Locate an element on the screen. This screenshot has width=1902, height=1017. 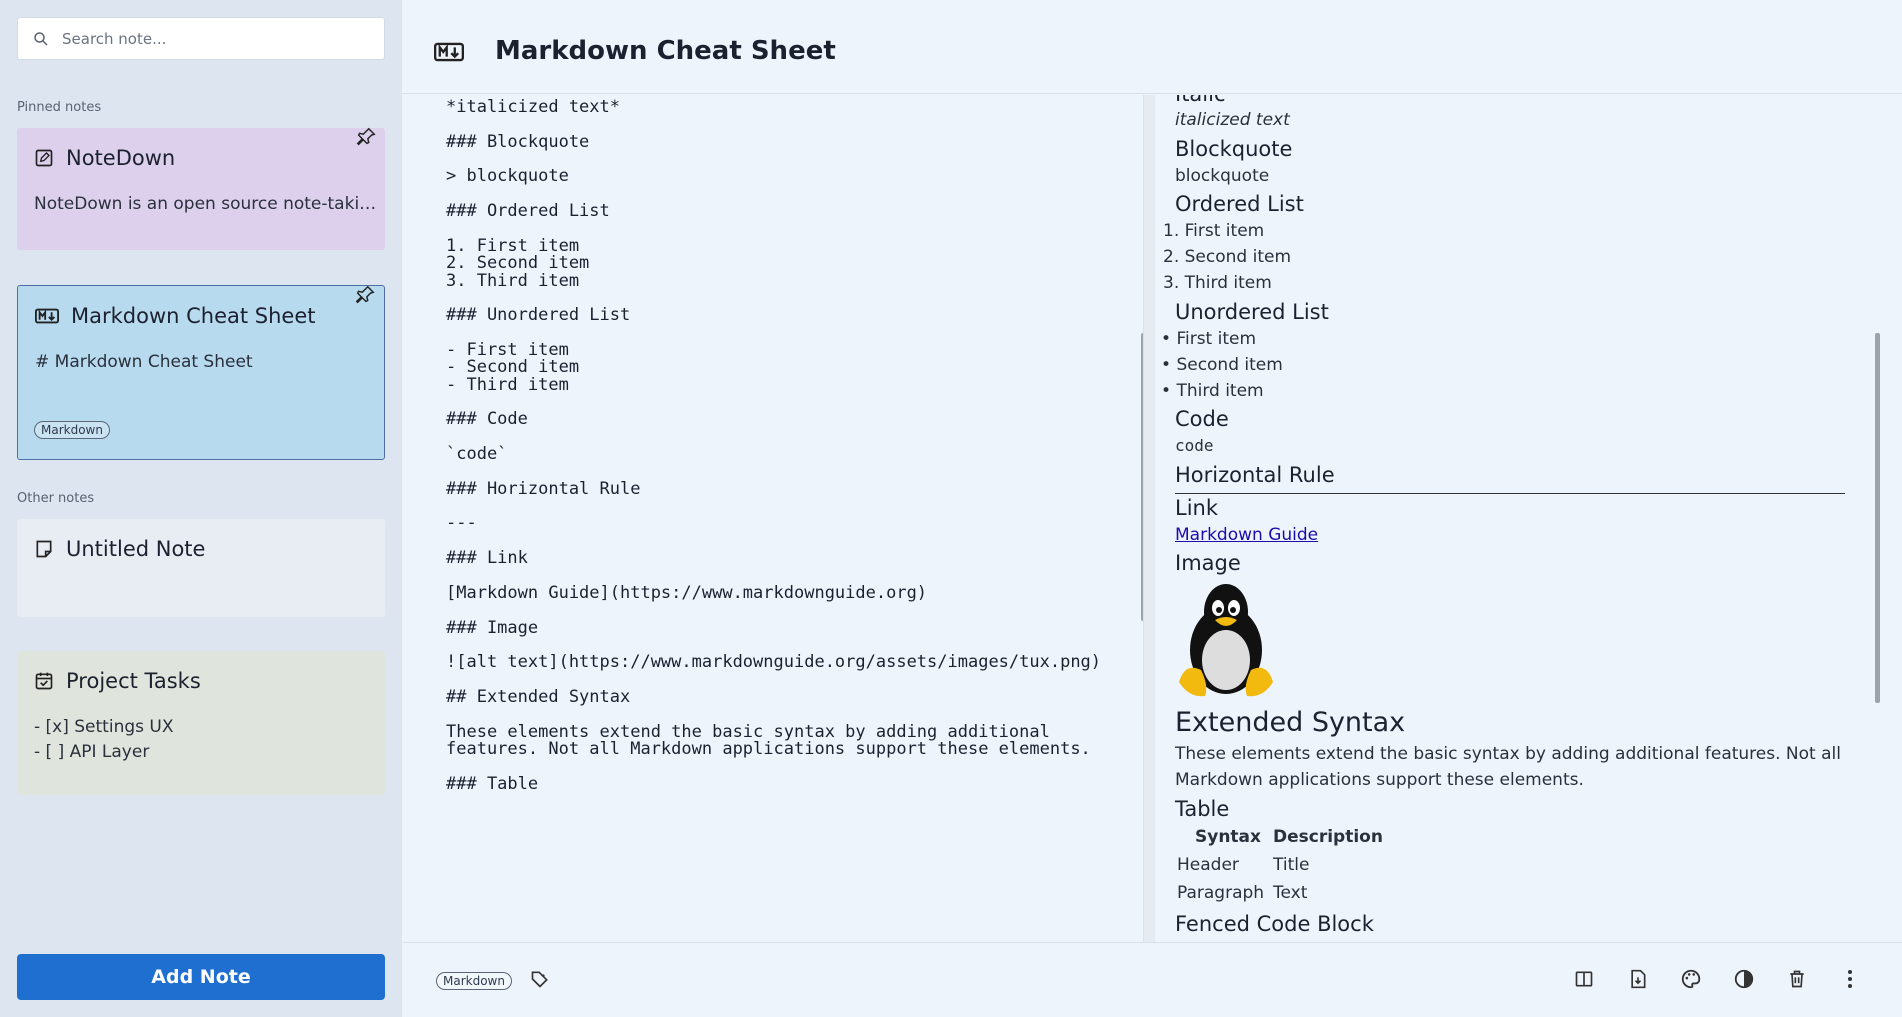
task-line: - [ ] API Layer is located at coordinates (92, 752).